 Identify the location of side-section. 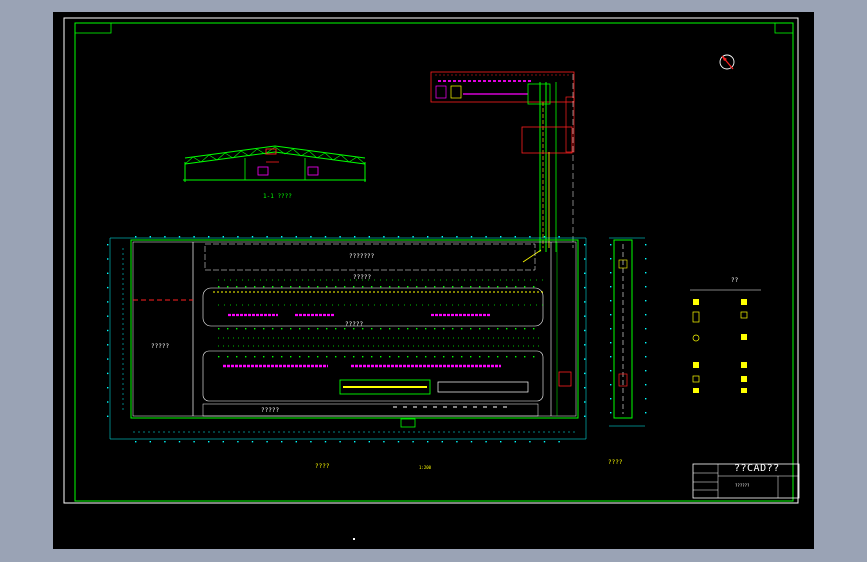
(627, 332).